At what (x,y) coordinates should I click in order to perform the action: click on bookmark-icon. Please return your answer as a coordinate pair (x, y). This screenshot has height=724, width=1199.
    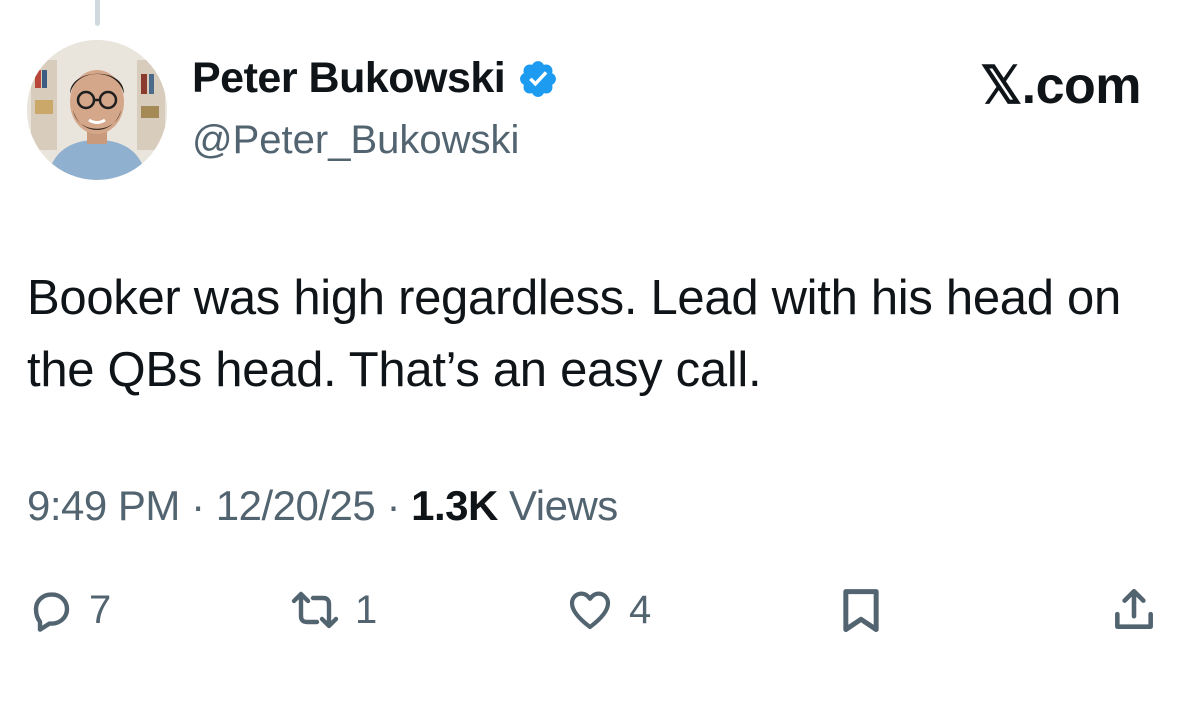
    Looking at the image, I should click on (861, 610).